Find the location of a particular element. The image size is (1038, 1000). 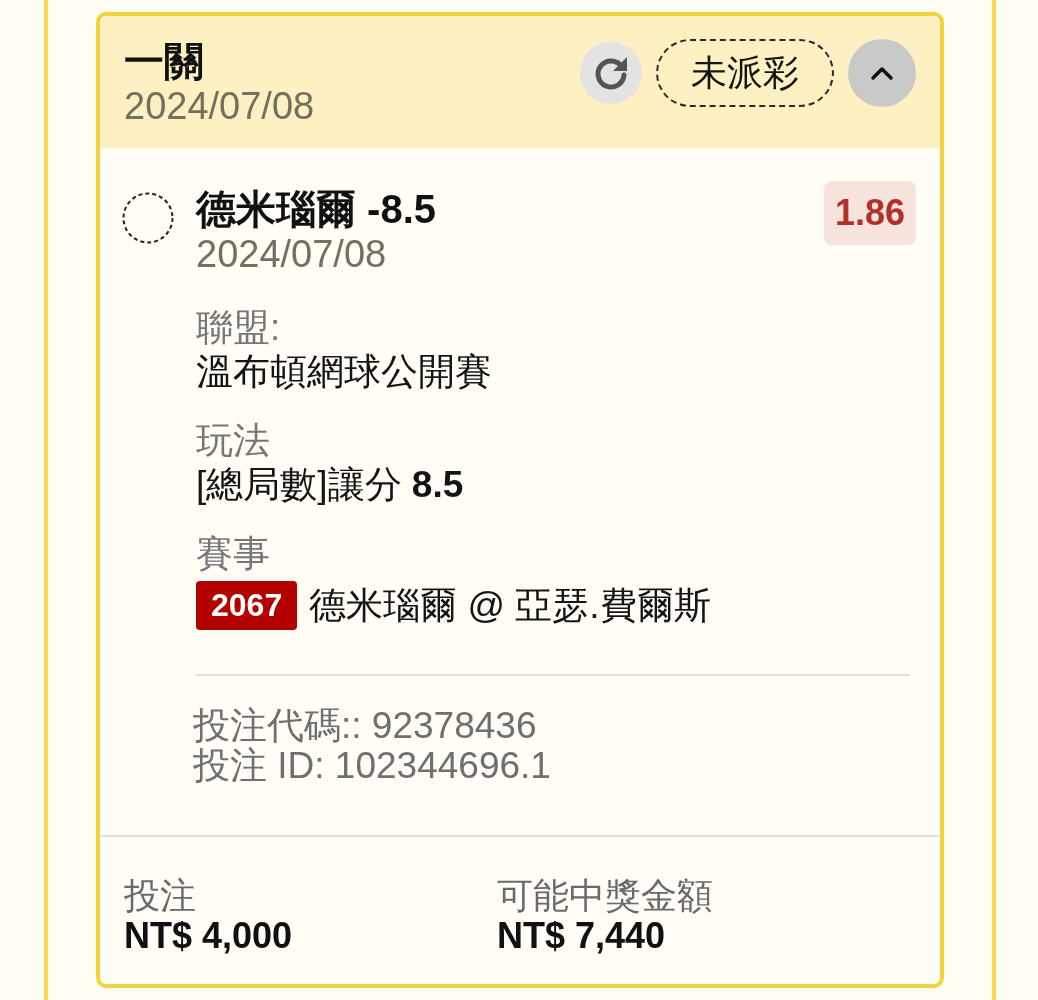

payout-status-tag: 未派彩 is located at coordinates (745, 73).